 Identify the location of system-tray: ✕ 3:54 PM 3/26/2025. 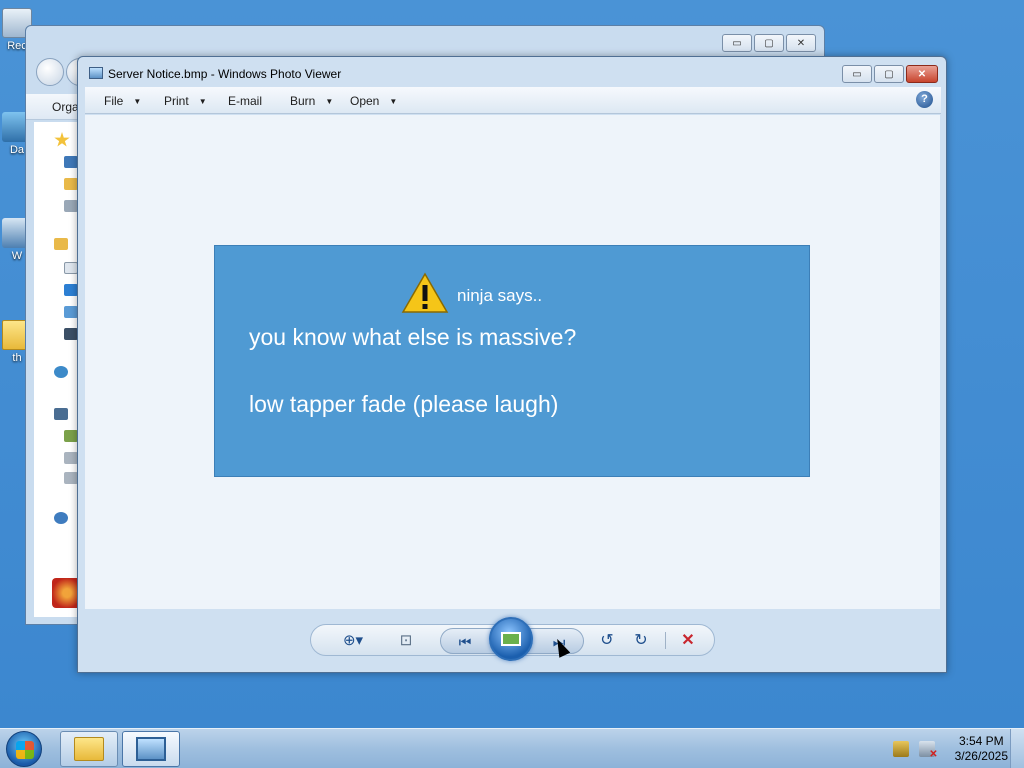
(950, 749).